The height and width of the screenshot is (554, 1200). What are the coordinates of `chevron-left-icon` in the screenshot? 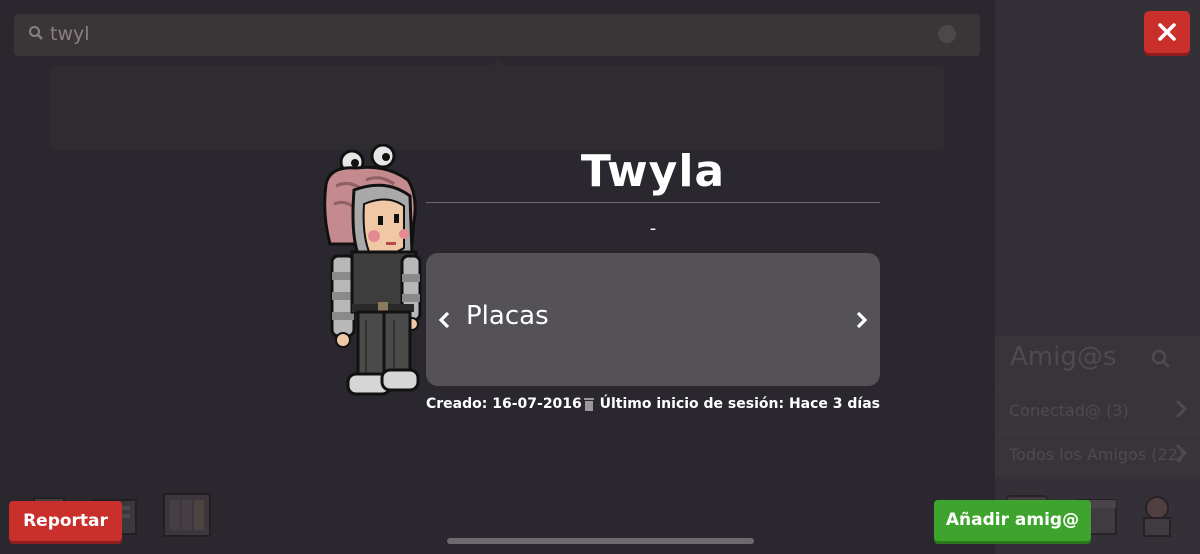 It's located at (445, 320).